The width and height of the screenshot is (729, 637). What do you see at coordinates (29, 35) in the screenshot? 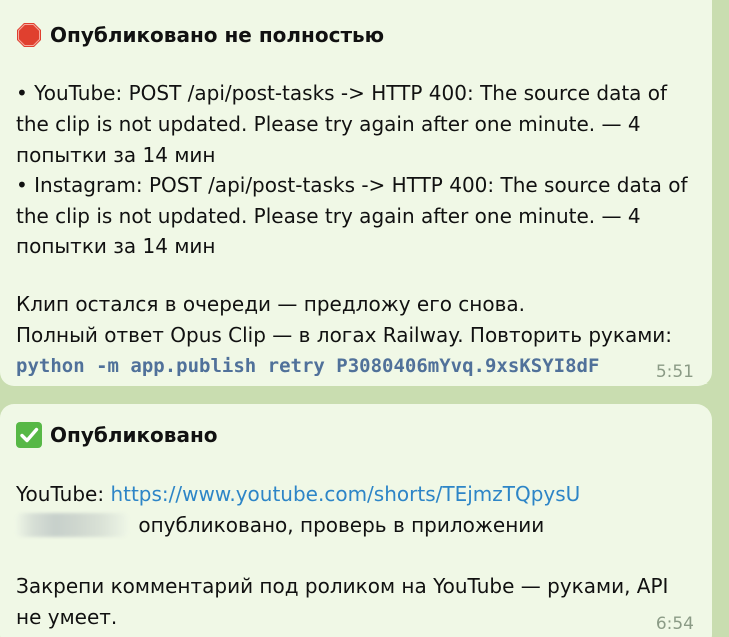
I see `stop-sign-icon` at bounding box center [29, 35].